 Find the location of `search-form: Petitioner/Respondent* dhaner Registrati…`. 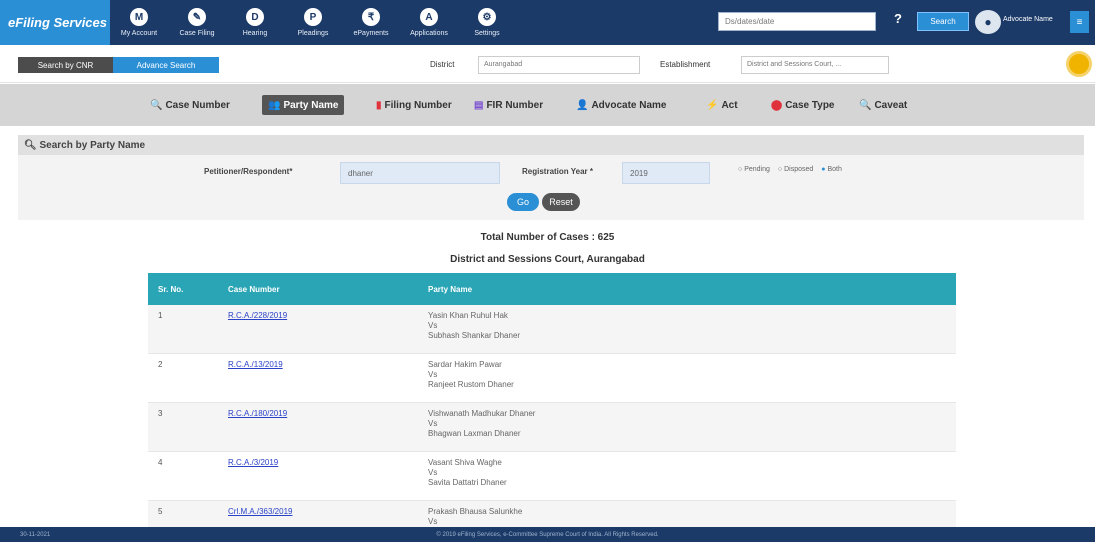

search-form: Petitioner/Respondent* dhaner Registrati… is located at coordinates (551, 187).